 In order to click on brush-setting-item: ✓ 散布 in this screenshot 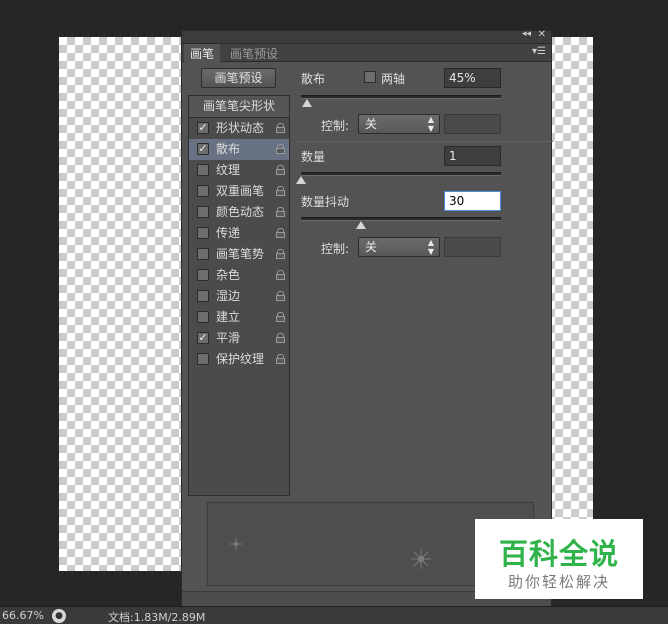, I will do `click(239, 149)`.